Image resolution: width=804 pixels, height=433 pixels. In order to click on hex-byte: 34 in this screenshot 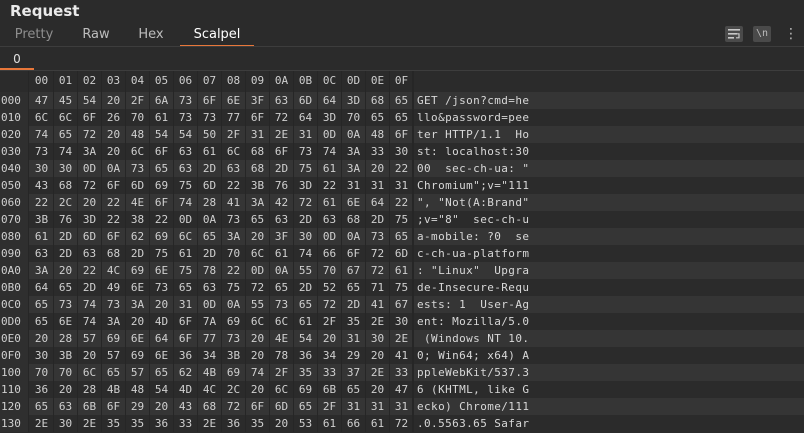, I will do `click(210, 355)`.